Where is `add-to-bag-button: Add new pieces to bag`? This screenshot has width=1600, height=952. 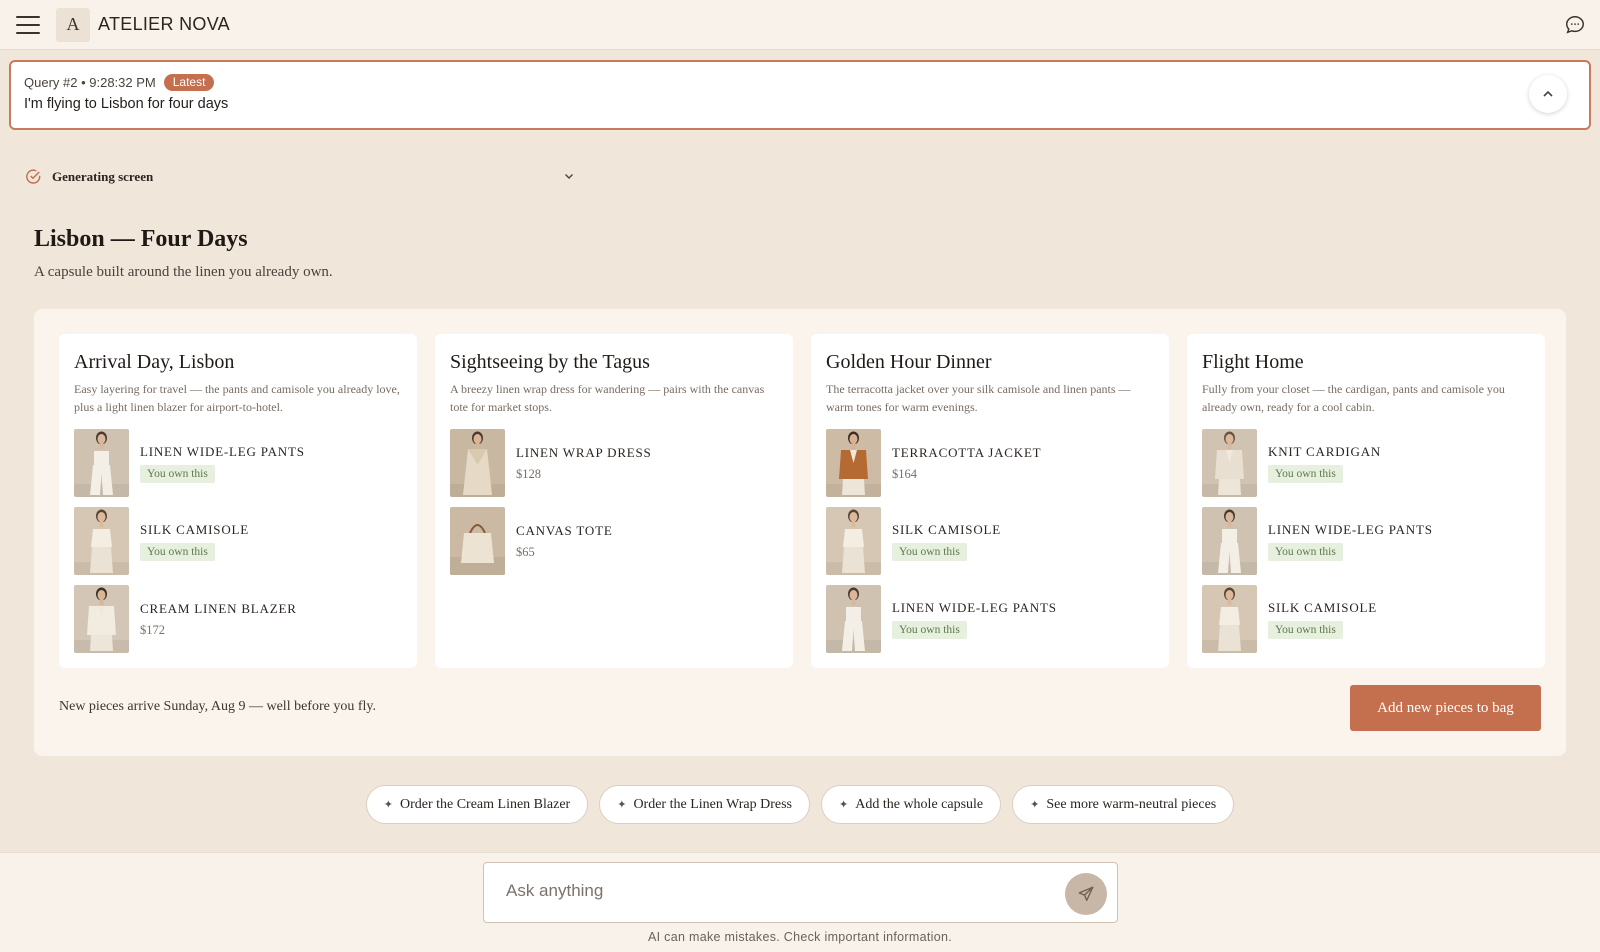 add-to-bag-button: Add new pieces to bag is located at coordinates (1445, 708).